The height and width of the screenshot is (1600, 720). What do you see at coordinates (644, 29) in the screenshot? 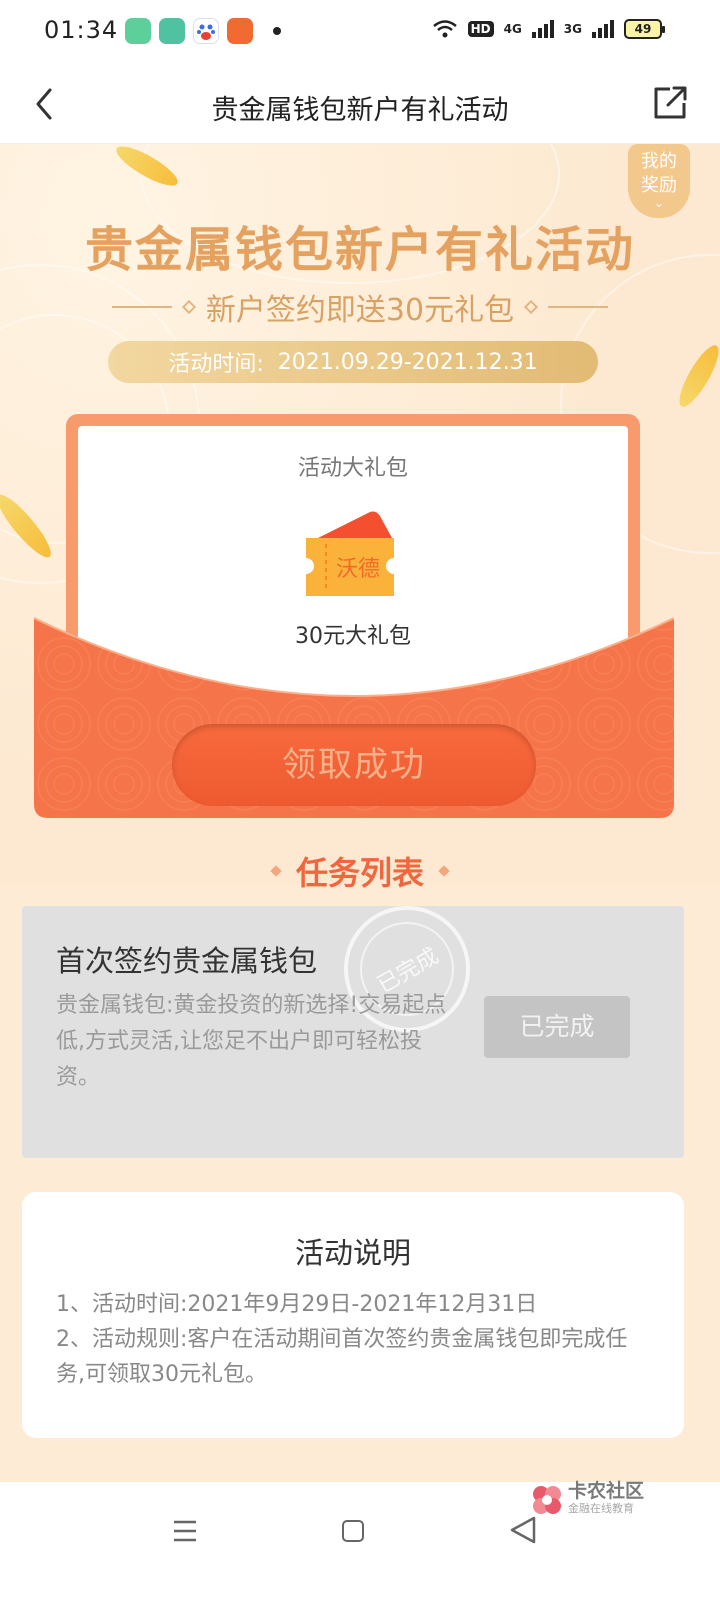
I see `battery-icon: 49` at bounding box center [644, 29].